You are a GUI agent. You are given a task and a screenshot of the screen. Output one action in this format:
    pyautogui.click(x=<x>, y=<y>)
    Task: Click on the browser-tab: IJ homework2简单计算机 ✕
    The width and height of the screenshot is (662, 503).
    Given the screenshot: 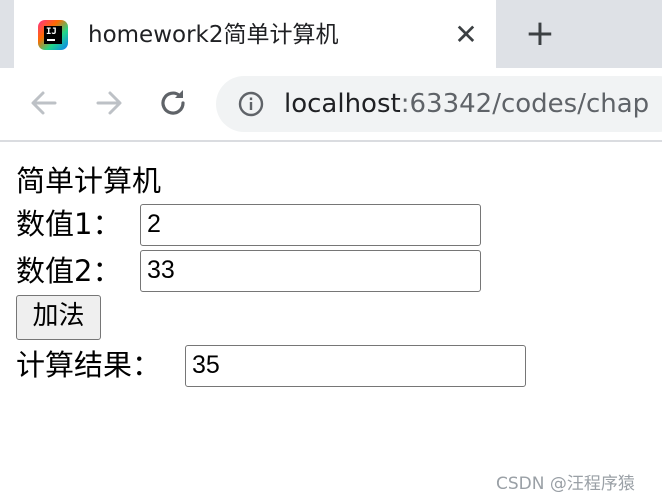 What is the action you would take?
    pyautogui.click(x=255, y=34)
    